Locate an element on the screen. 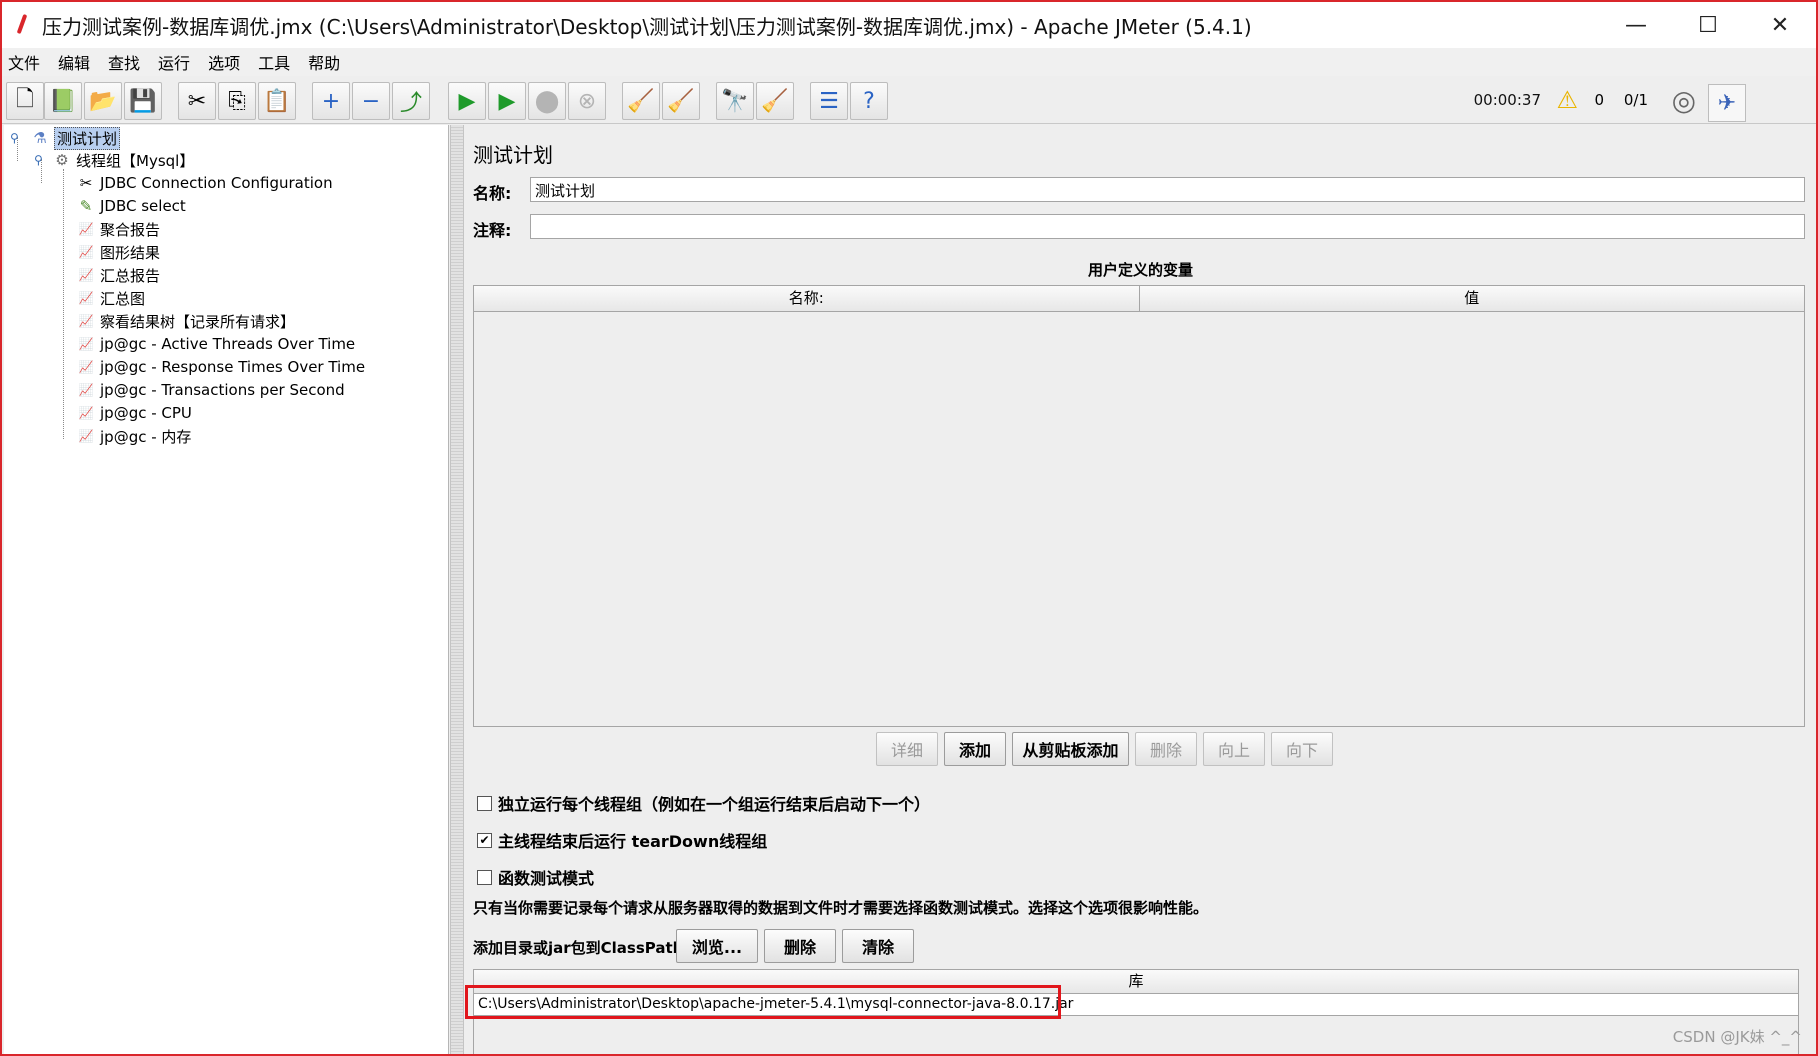 The height and width of the screenshot is (1056, 1818). paste-icon: 📋 is located at coordinates (277, 101).